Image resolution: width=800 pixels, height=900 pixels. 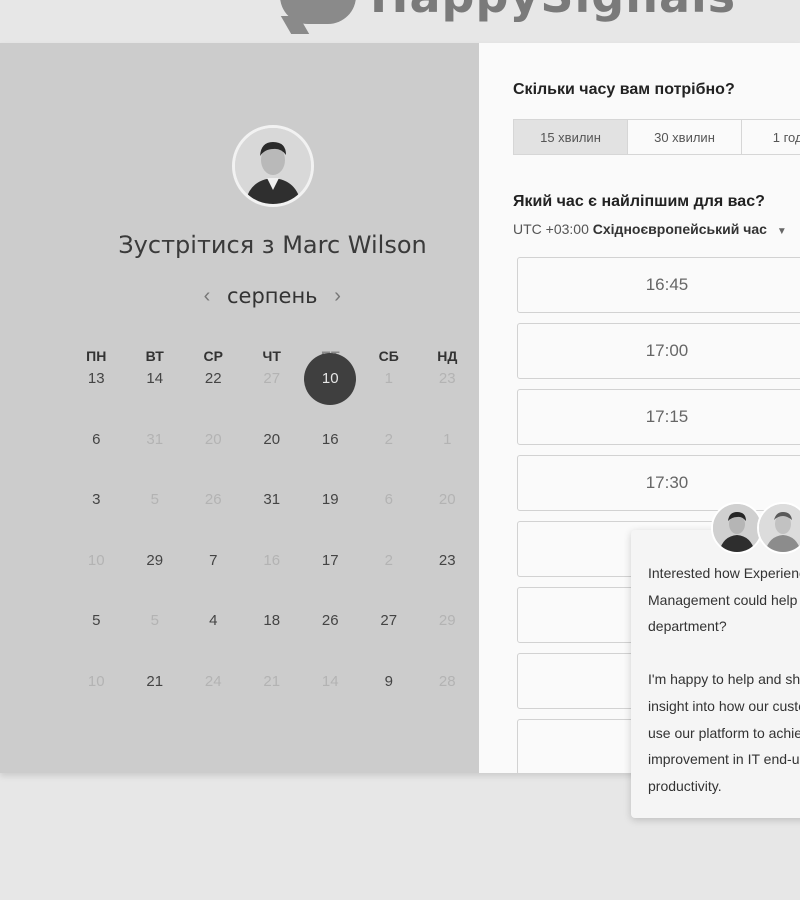 What do you see at coordinates (271, 356) in the screenshot?
I see `weekday-label: ЧТ` at bounding box center [271, 356].